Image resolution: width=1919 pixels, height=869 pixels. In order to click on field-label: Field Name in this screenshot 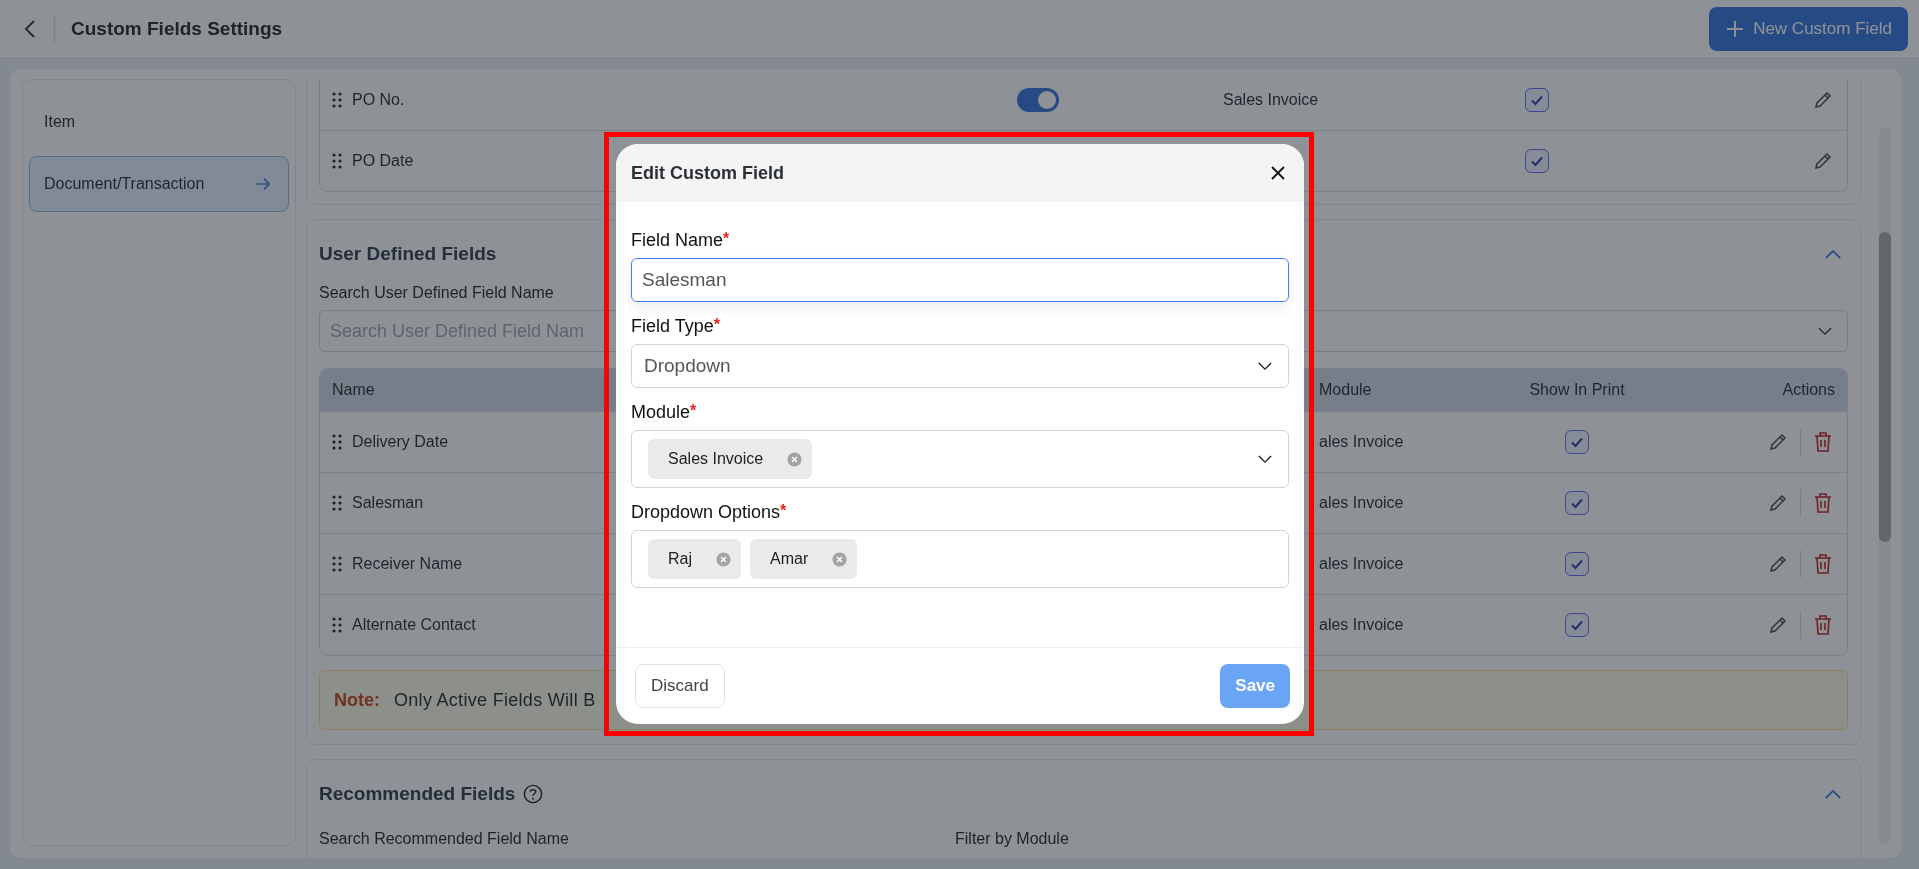, I will do `click(677, 240)`.